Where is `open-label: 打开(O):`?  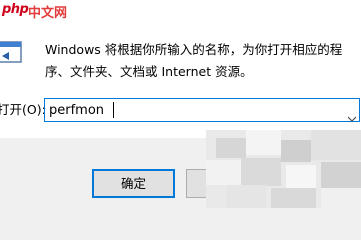 open-label: 打开(O): is located at coordinates (23, 109).